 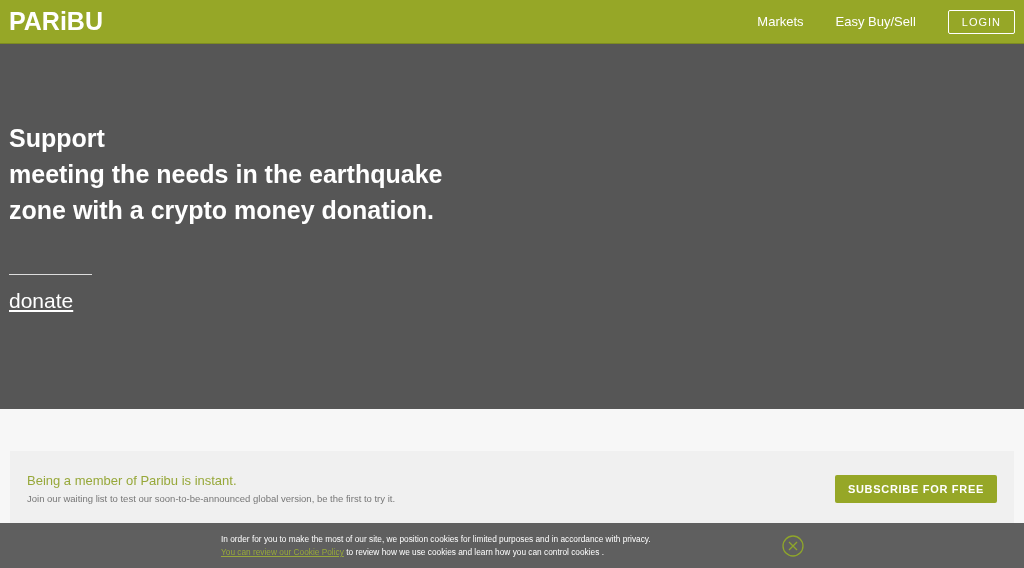 What do you see at coordinates (282, 552) in the screenshot?
I see `cookie-policy-link: You can review our Cookie Policy` at bounding box center [282, 552].